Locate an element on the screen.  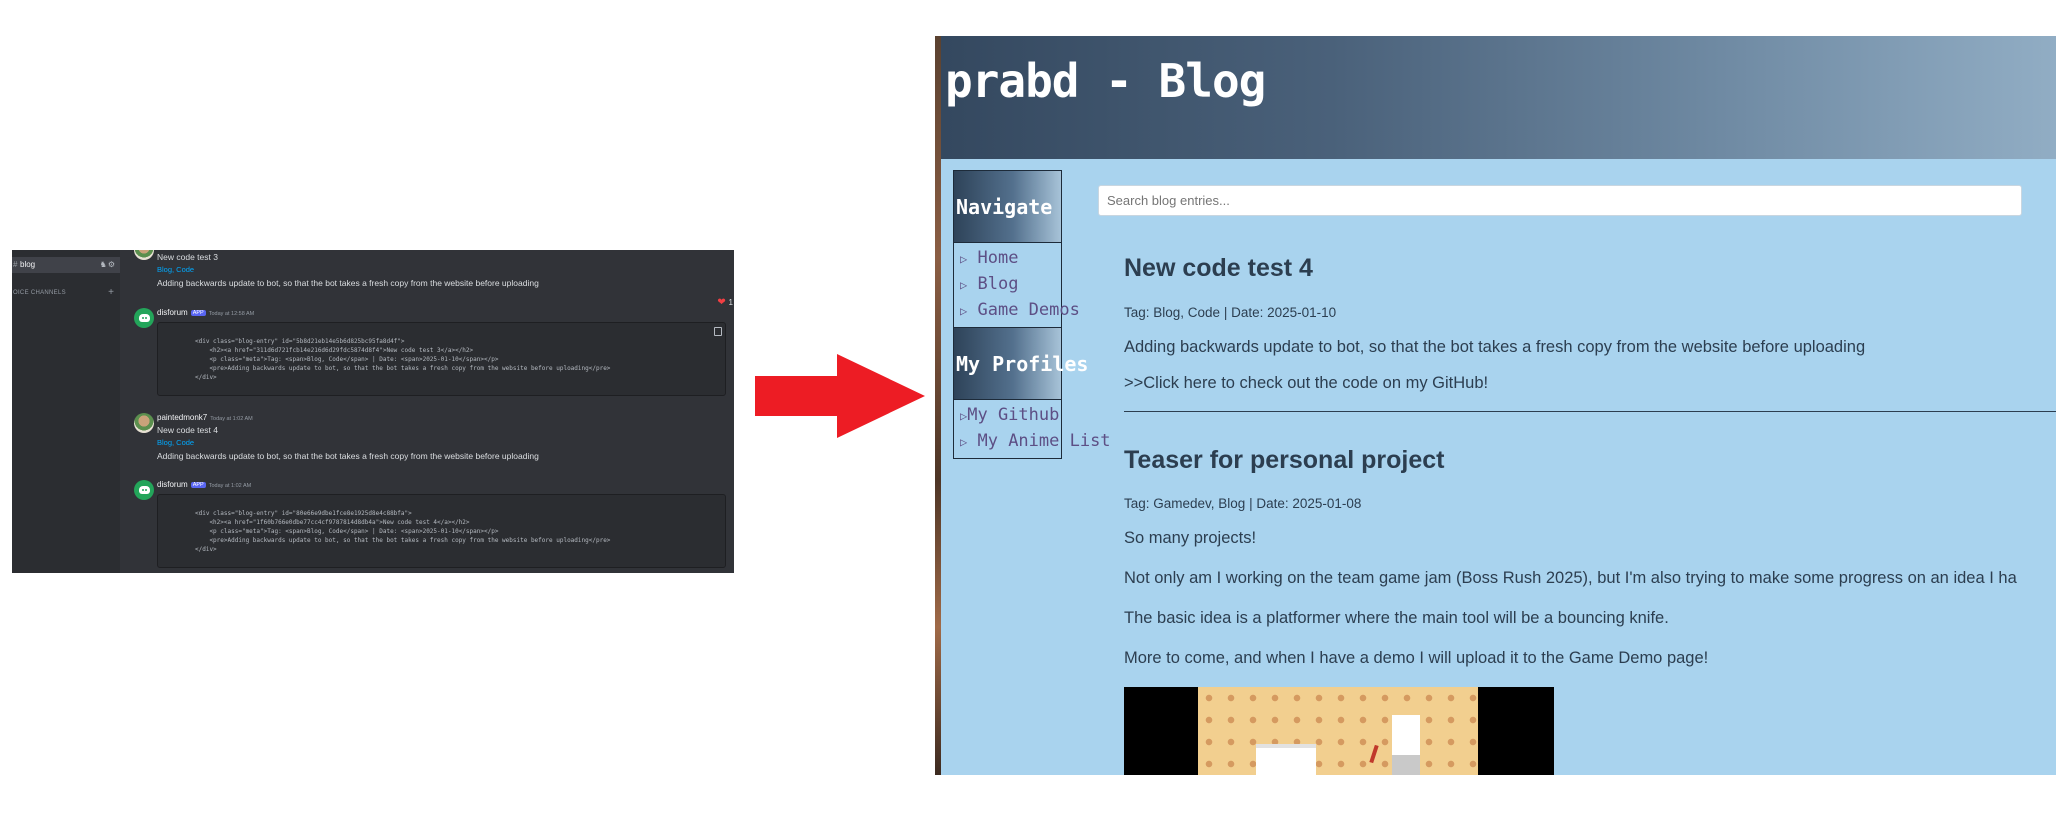
message-author: disforum APP Today at 1:02 AM is located at coordinates (204, 484).